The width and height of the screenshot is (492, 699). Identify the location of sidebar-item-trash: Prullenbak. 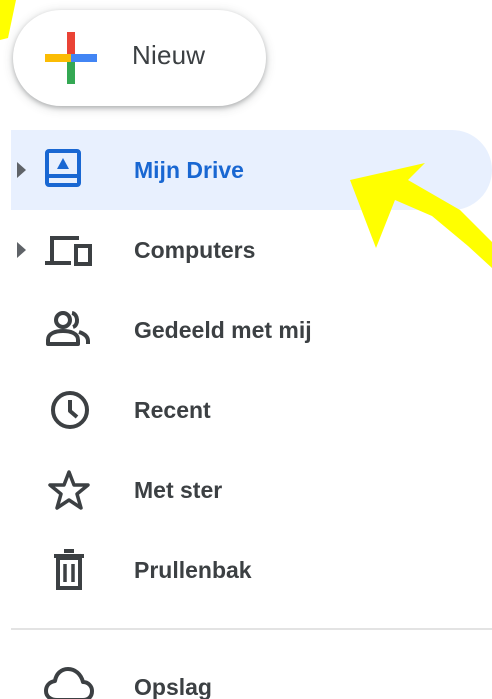
(246, 570).